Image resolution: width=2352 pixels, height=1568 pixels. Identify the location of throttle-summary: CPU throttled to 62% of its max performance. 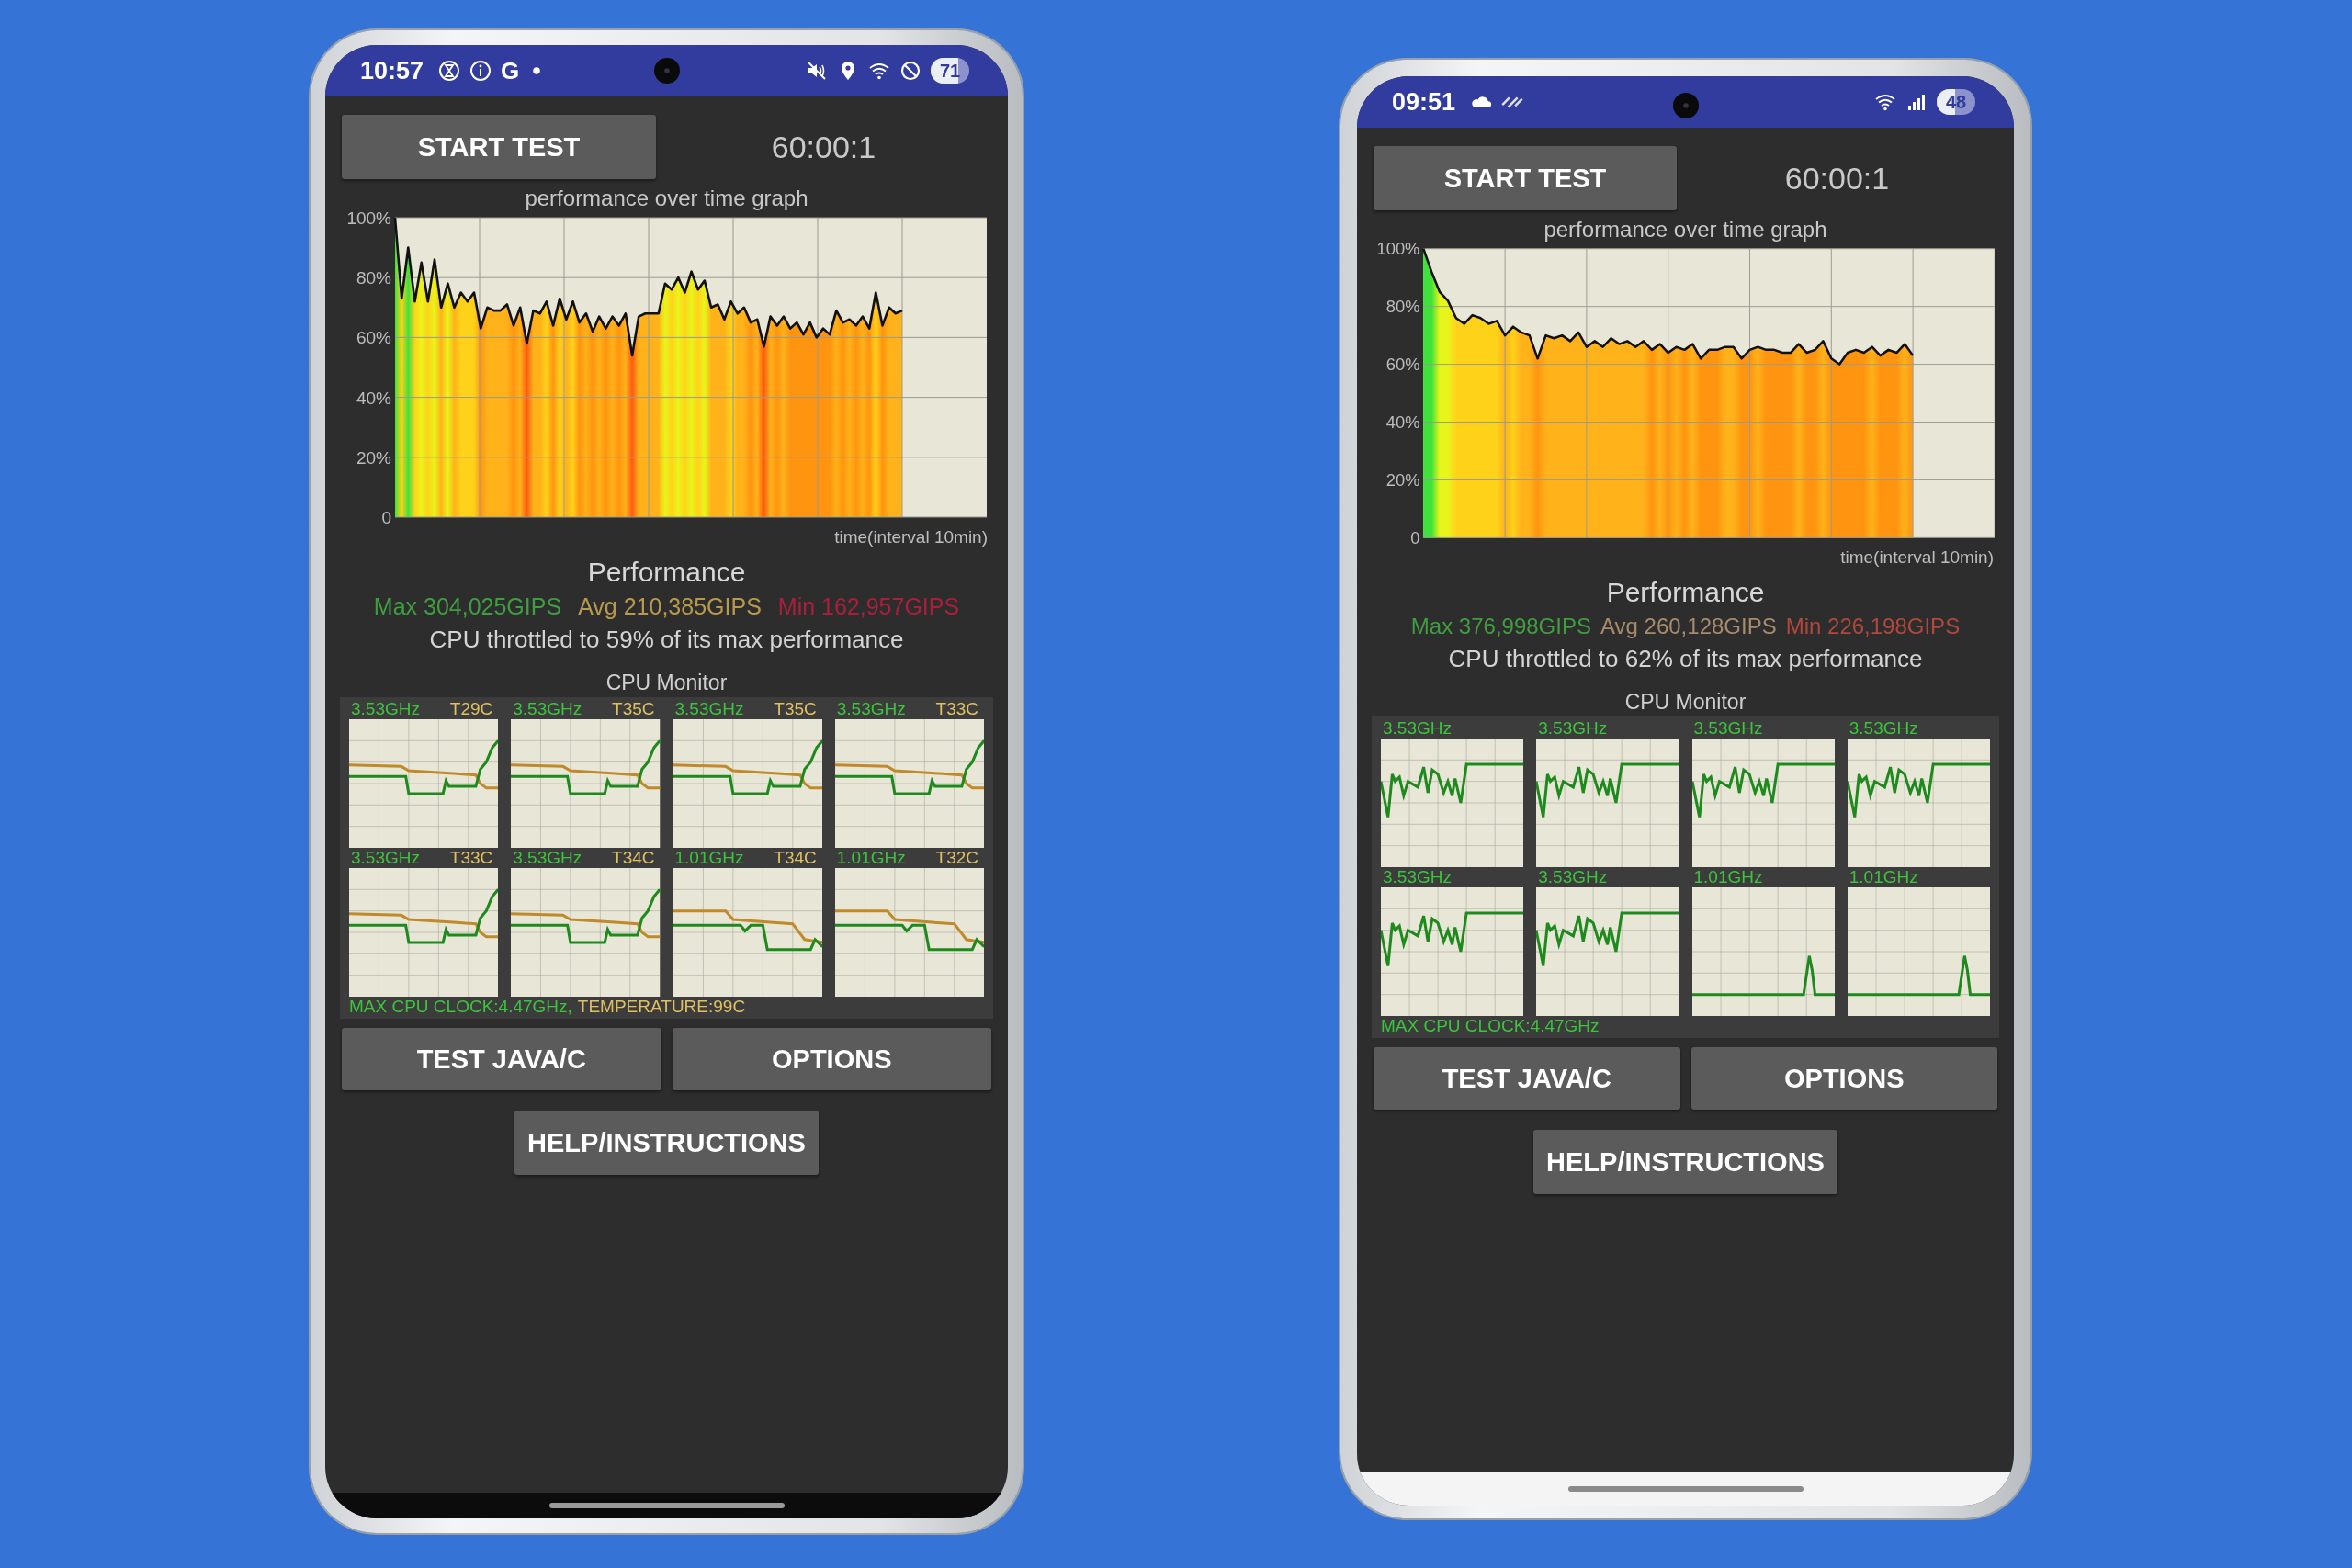
(1685, 659).